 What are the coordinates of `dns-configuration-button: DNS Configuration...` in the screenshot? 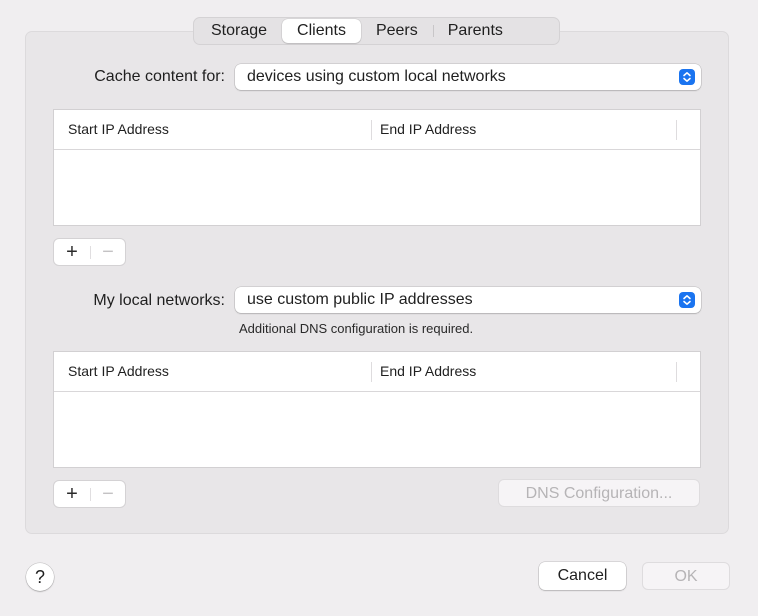 It's located at (599, 493).